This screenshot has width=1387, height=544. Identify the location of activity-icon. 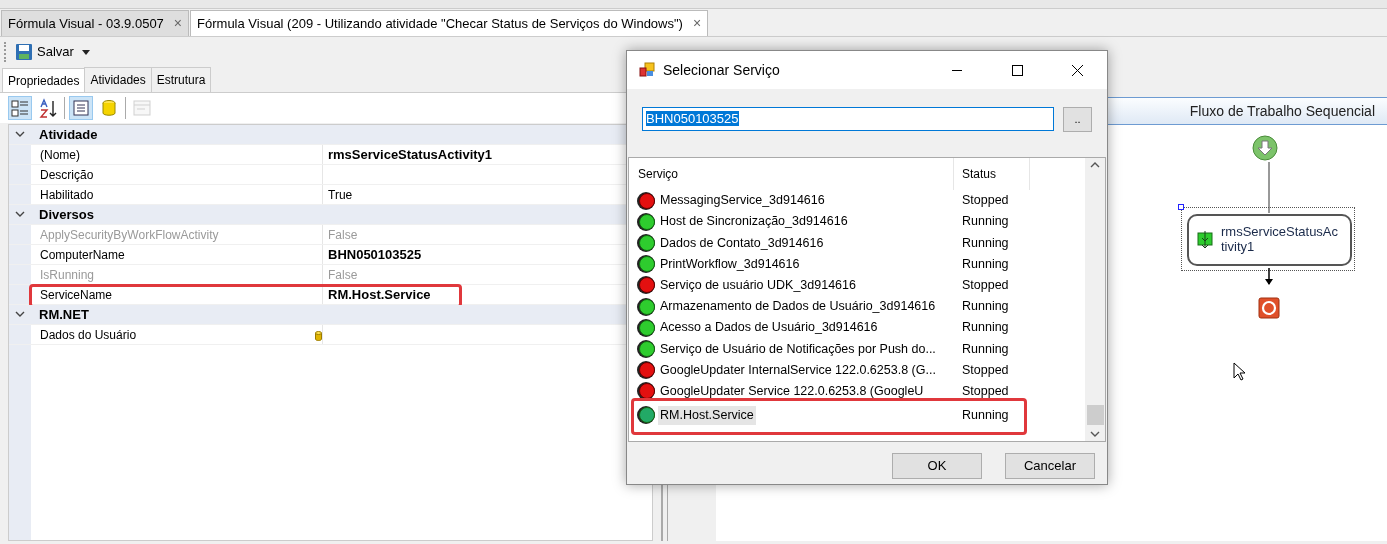
(1205, 240).